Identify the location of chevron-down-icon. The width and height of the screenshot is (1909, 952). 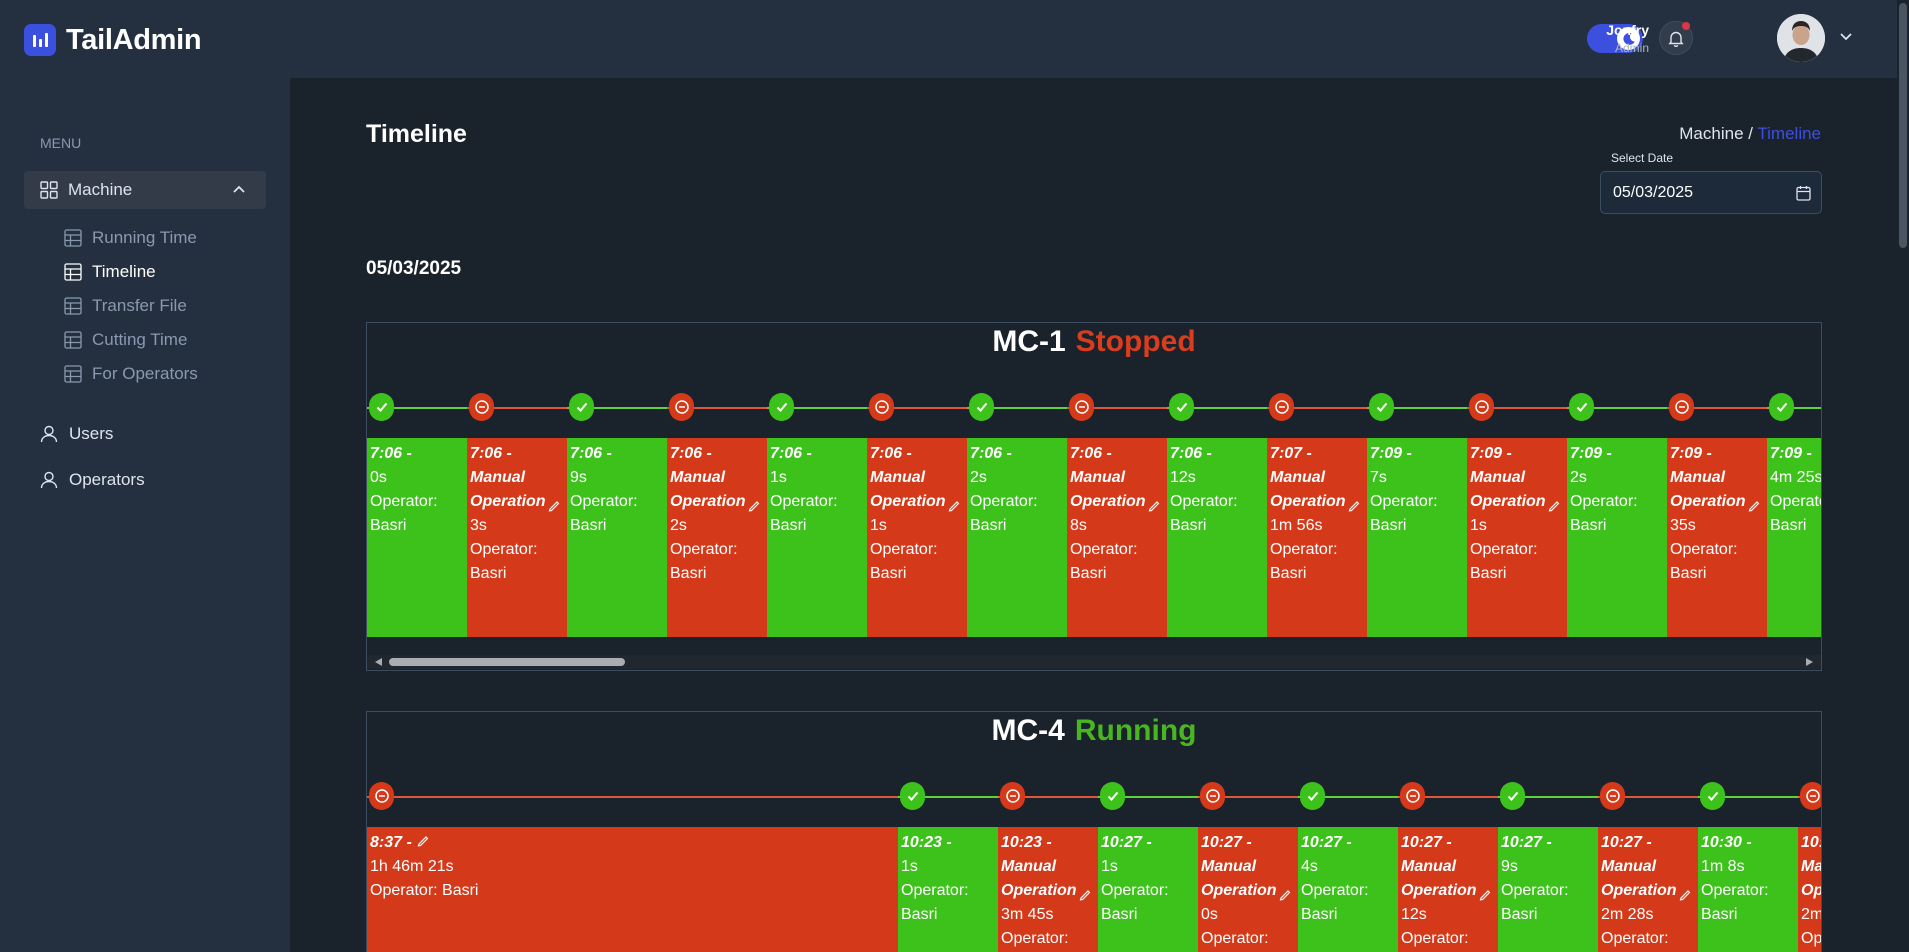
(1846, 36).